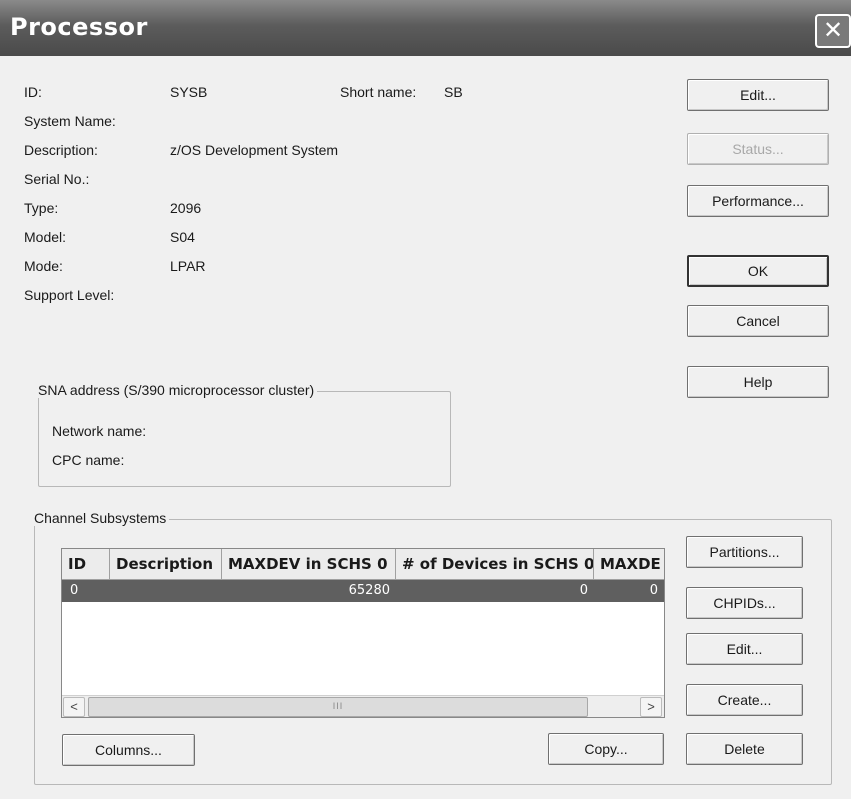  What do you see at coordinates (338, 707) in the screenshot?
I see `scroll-thumb: III` at bounding box center [338, 707].